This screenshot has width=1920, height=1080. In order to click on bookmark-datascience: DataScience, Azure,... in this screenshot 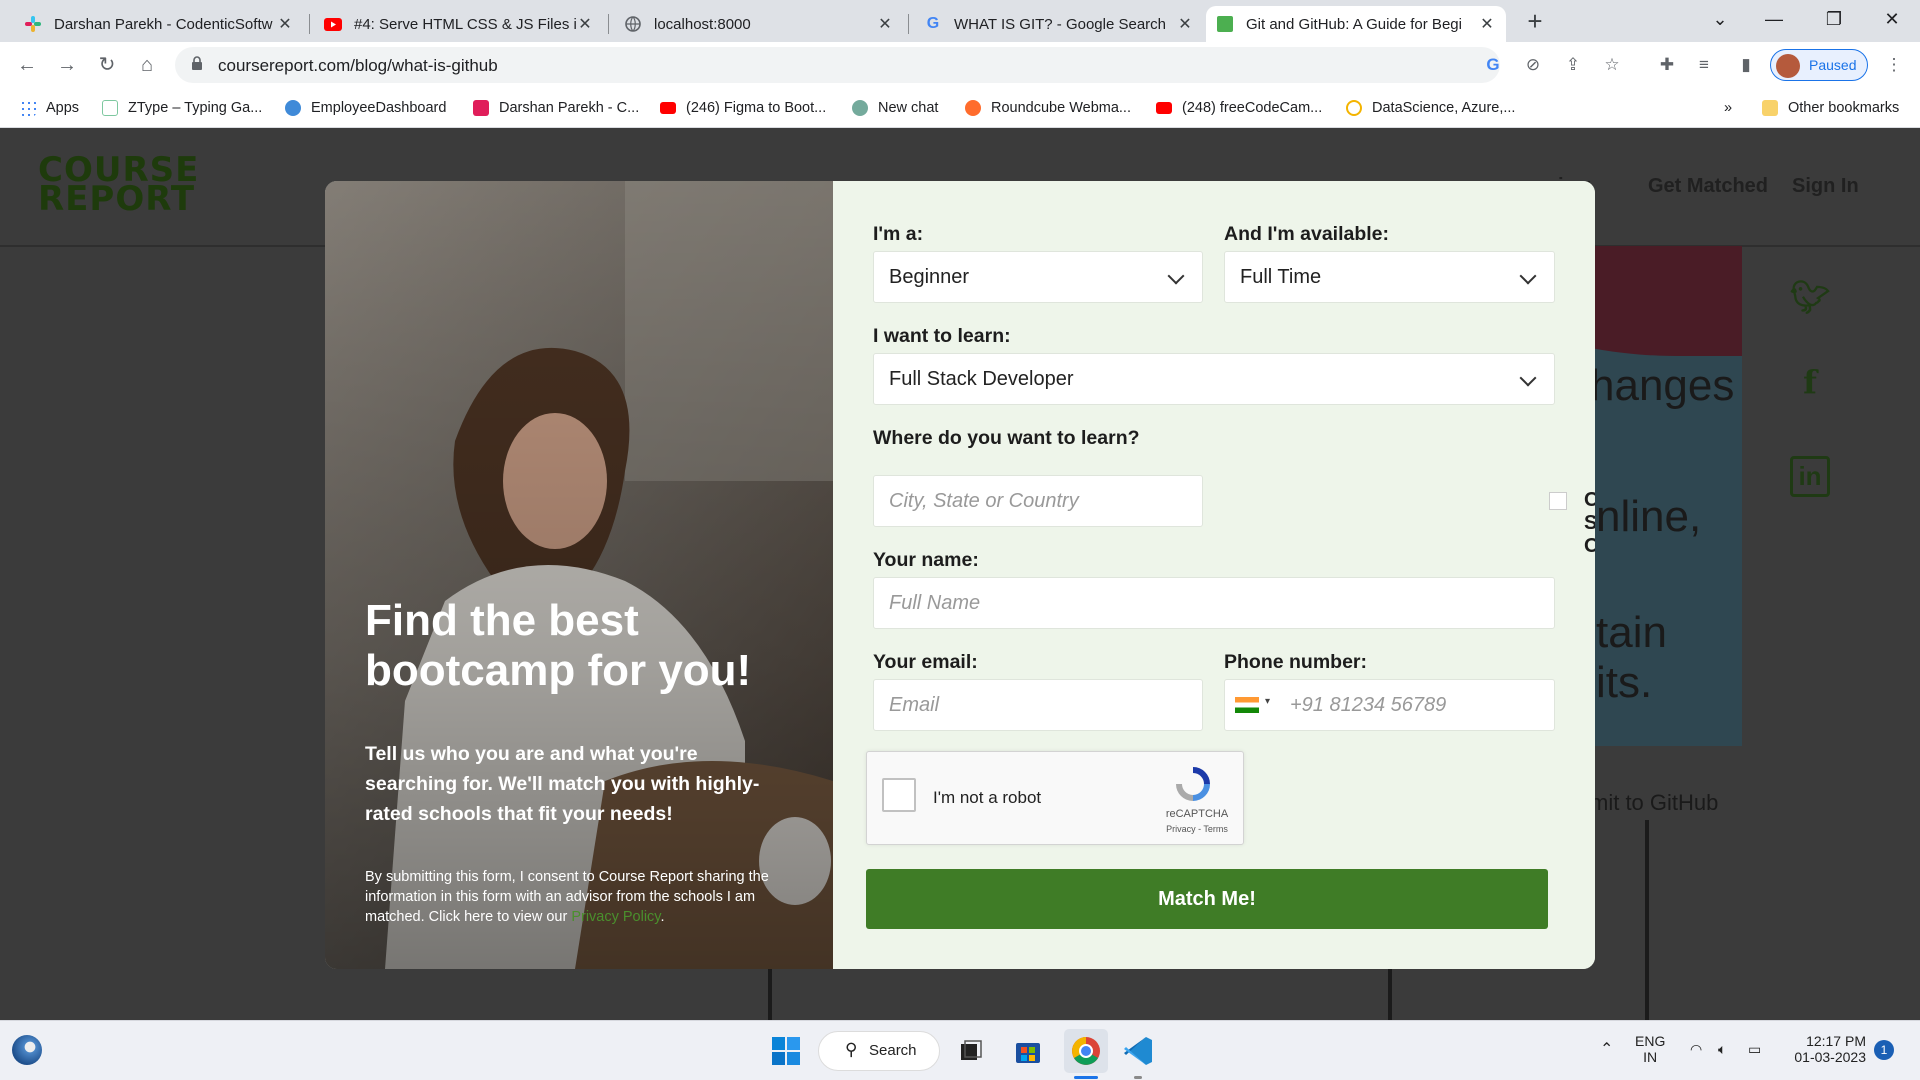, I will do `click(1430, 108)`.